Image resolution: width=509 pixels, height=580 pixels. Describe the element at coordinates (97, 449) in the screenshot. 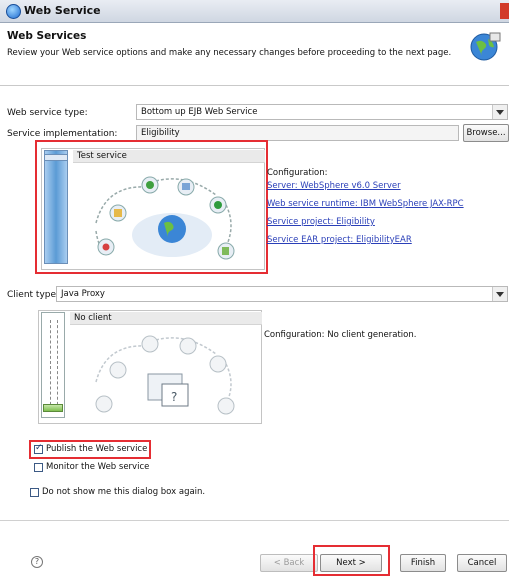

I see `publish-label: Publish the Web service` at that location.